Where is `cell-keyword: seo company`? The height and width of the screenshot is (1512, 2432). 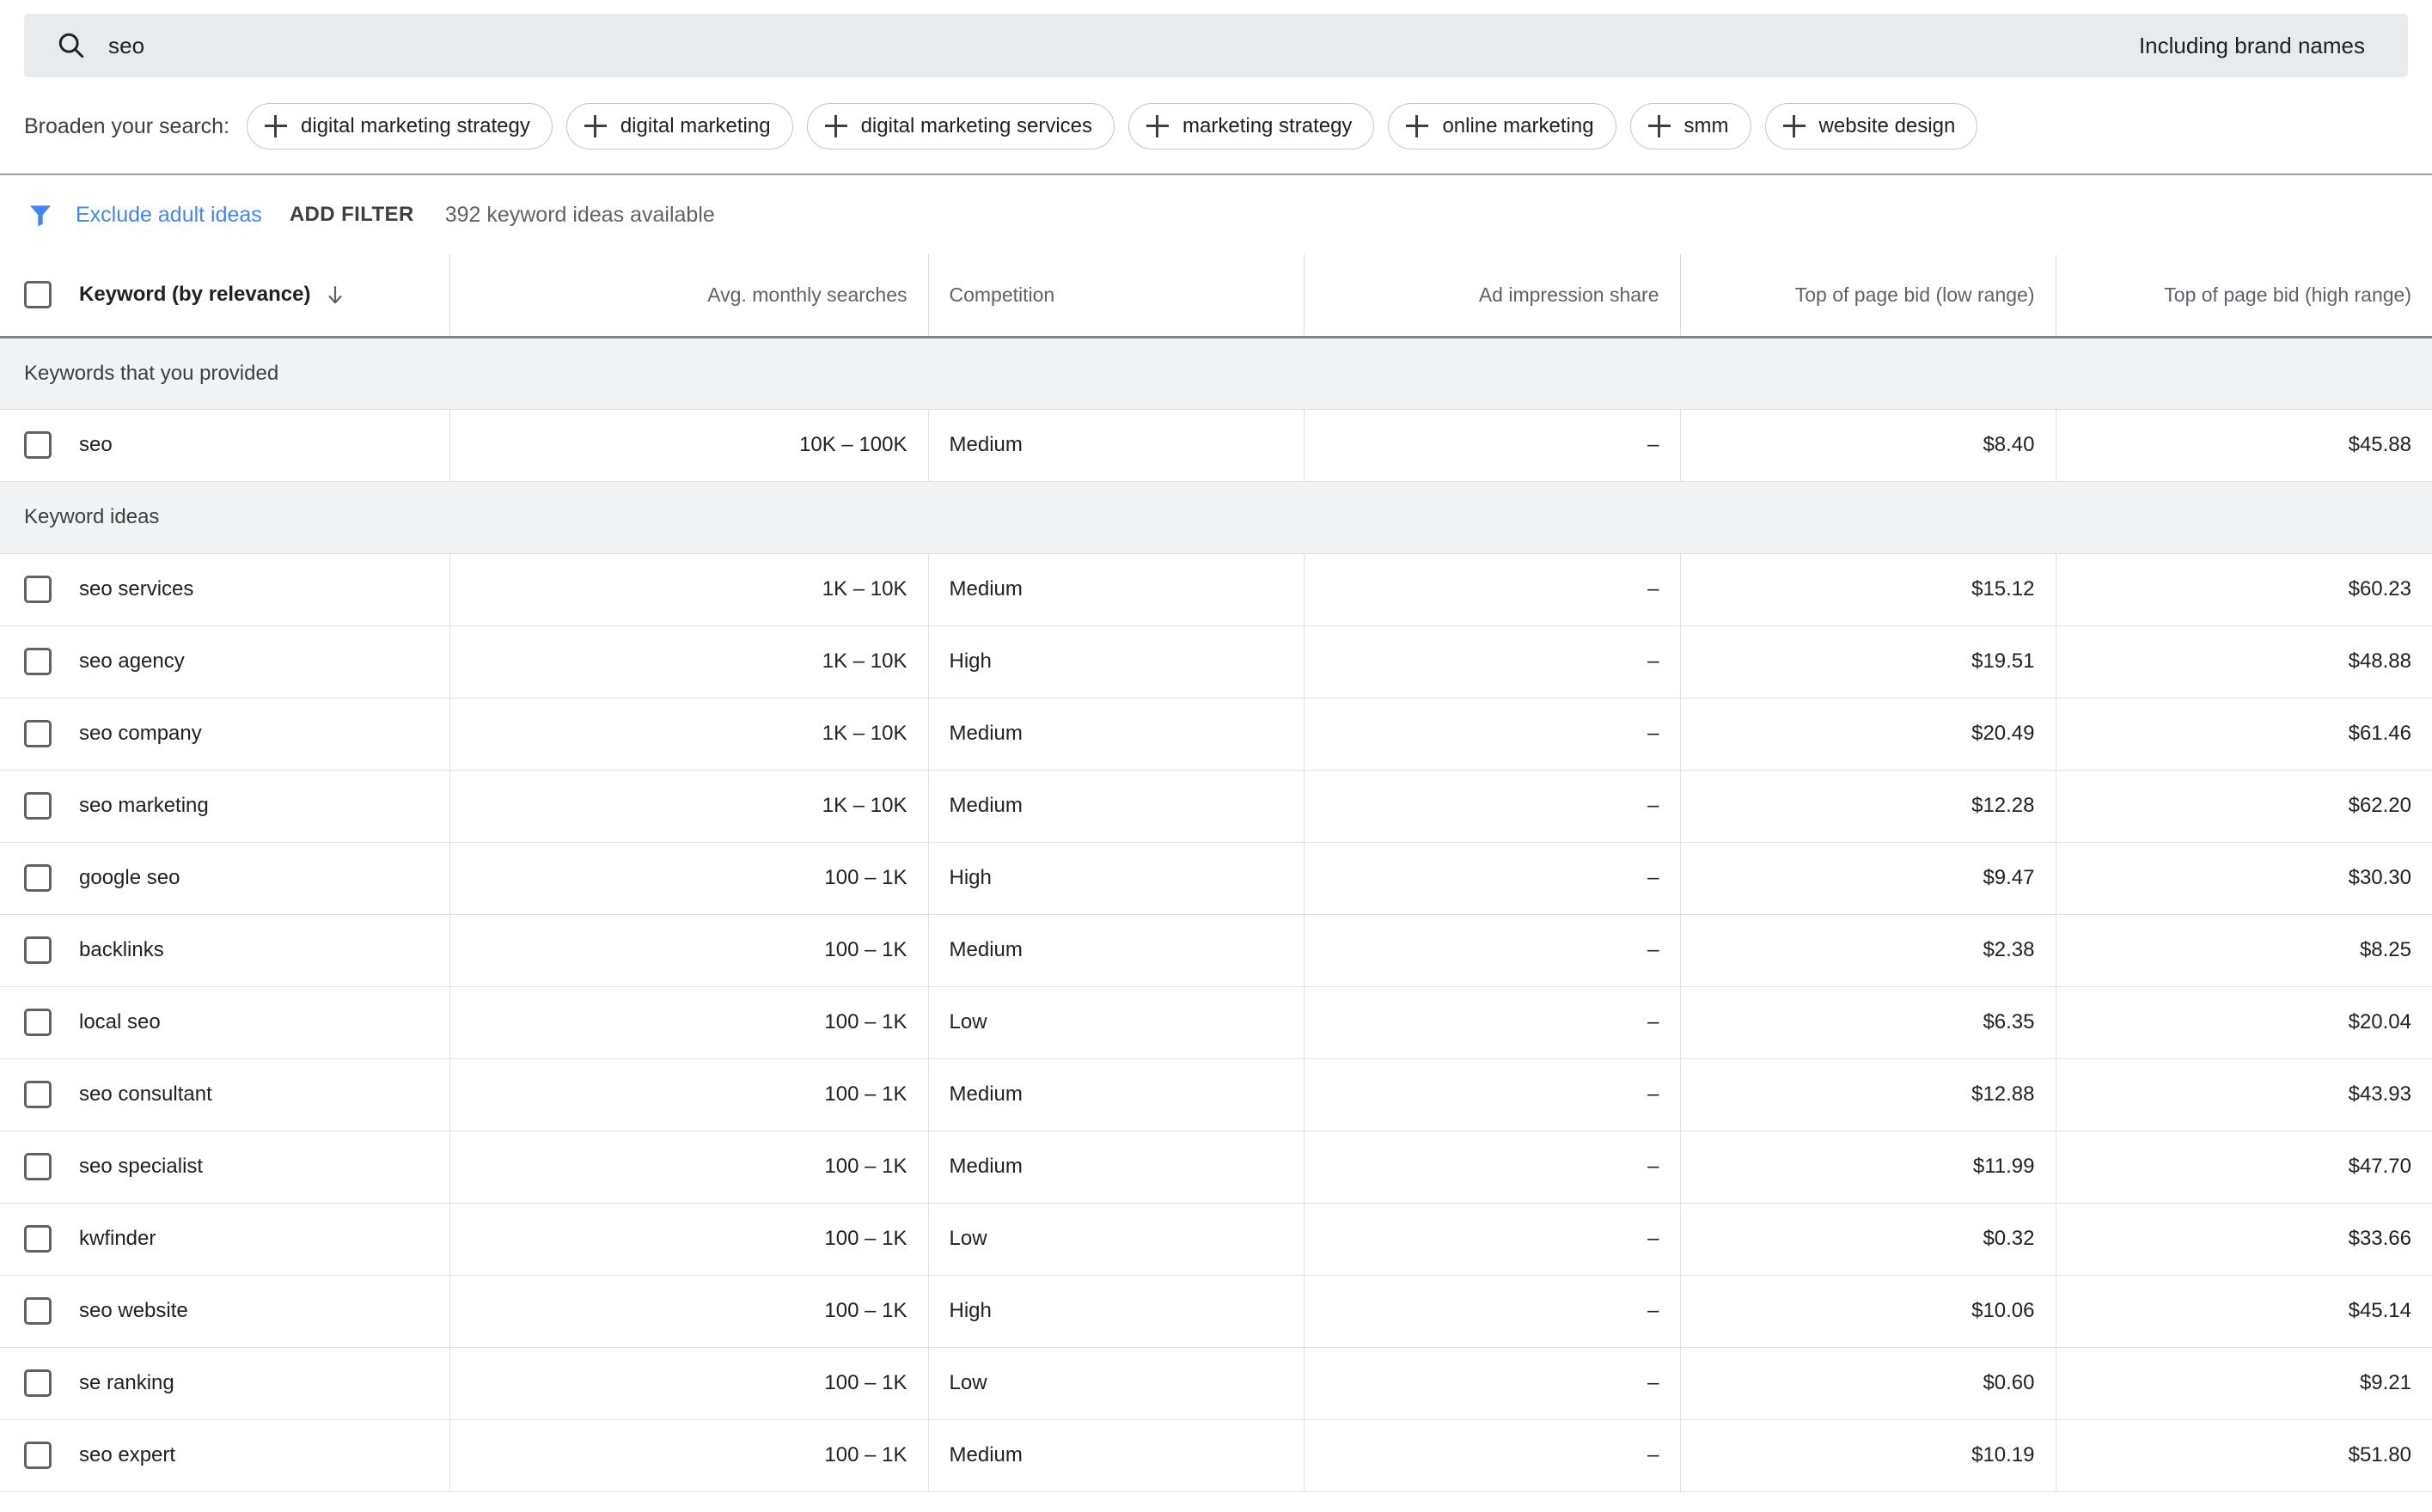 cell-keyword: seo company is located at coordinates (225, 734).